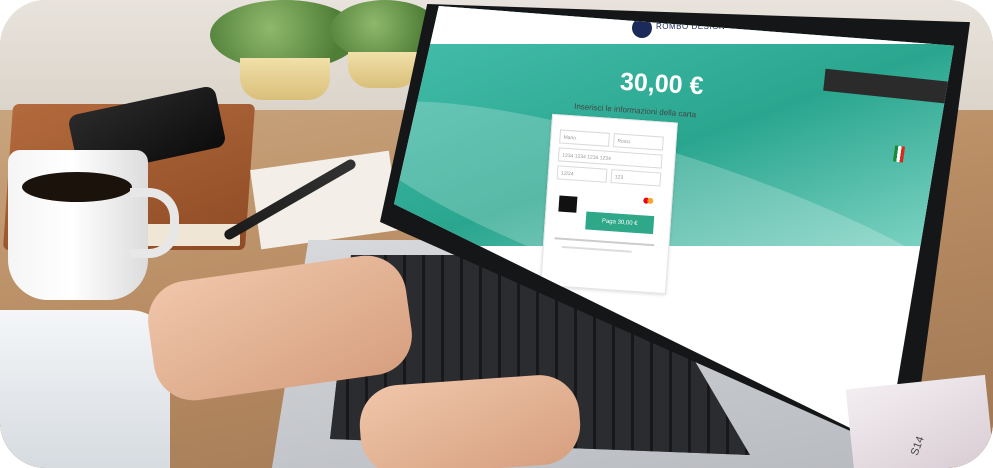 The width and height of the screenshot is (993, 468). Describe the element at coordinates (154, 223) in the screenshot. I see `cup-handle` at that location.